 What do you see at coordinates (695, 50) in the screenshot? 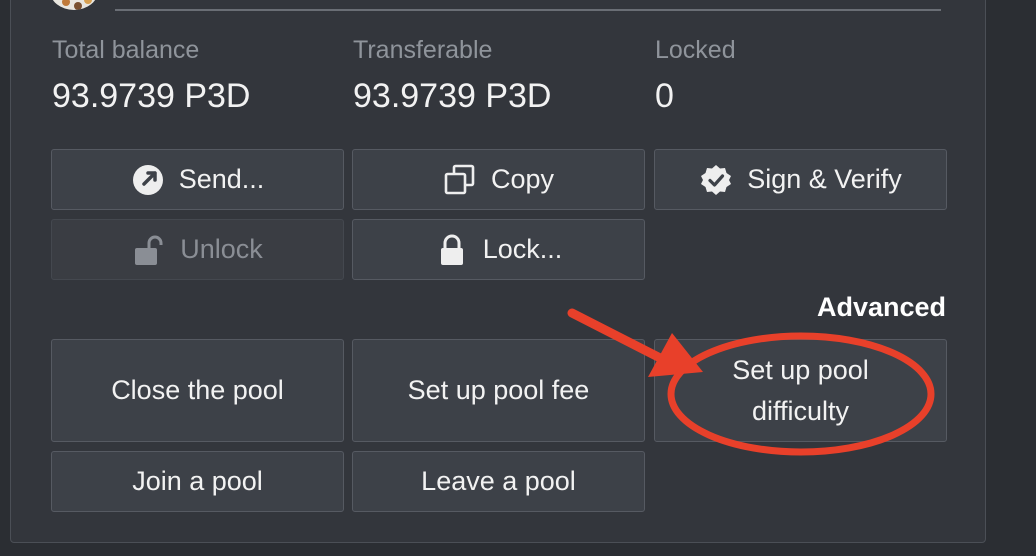
I see `locked-label: Locked` at bounding box center [695, 50].